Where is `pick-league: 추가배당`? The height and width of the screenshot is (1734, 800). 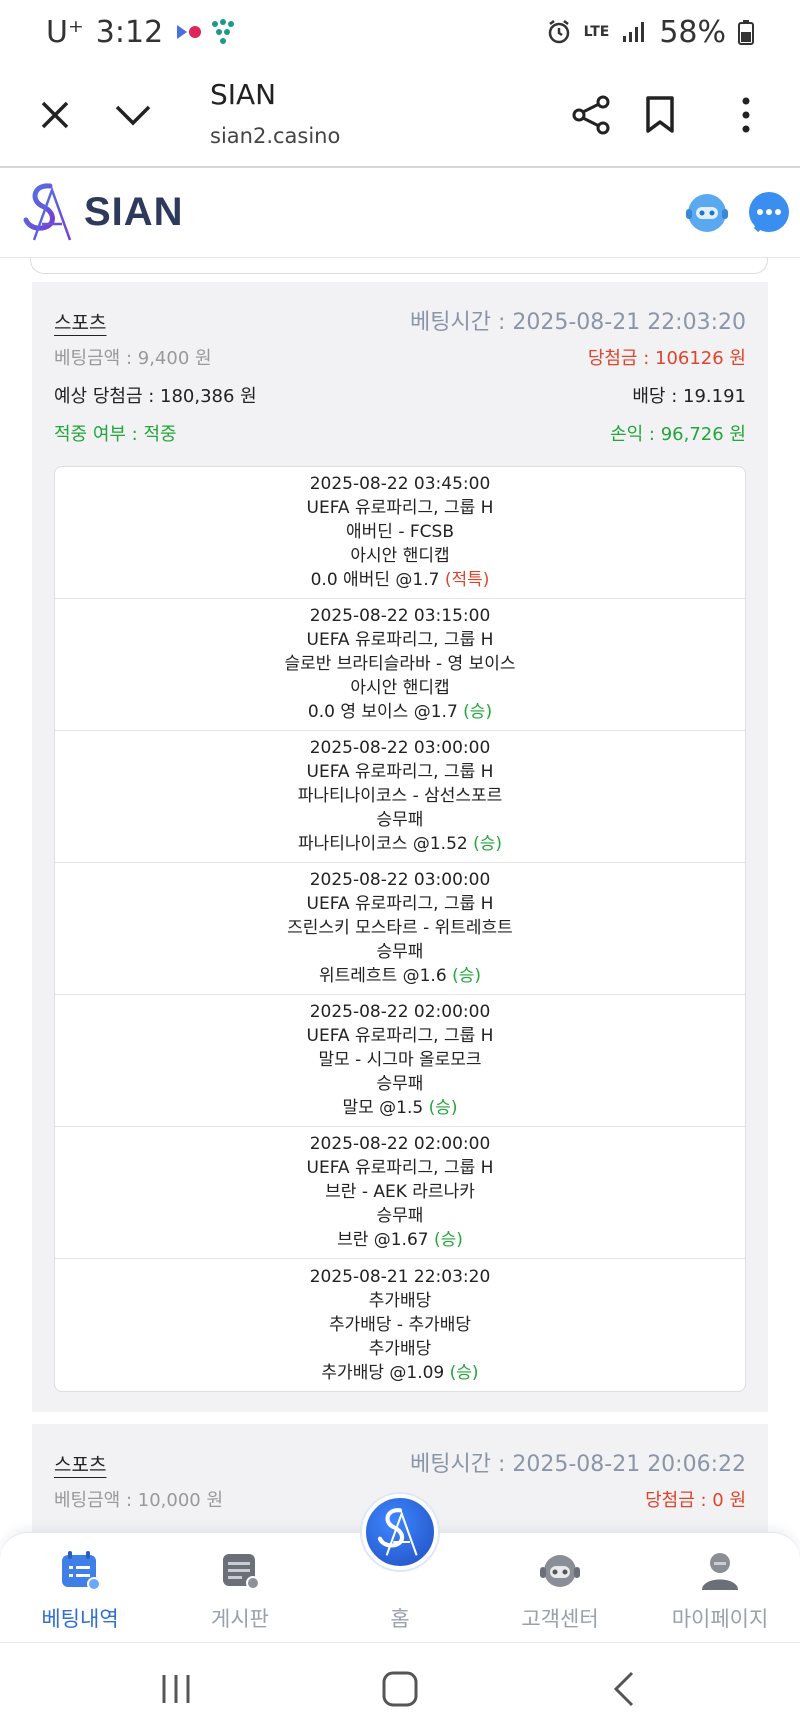 pick-league: 추가배당 is located at coordinates (400, 1300).